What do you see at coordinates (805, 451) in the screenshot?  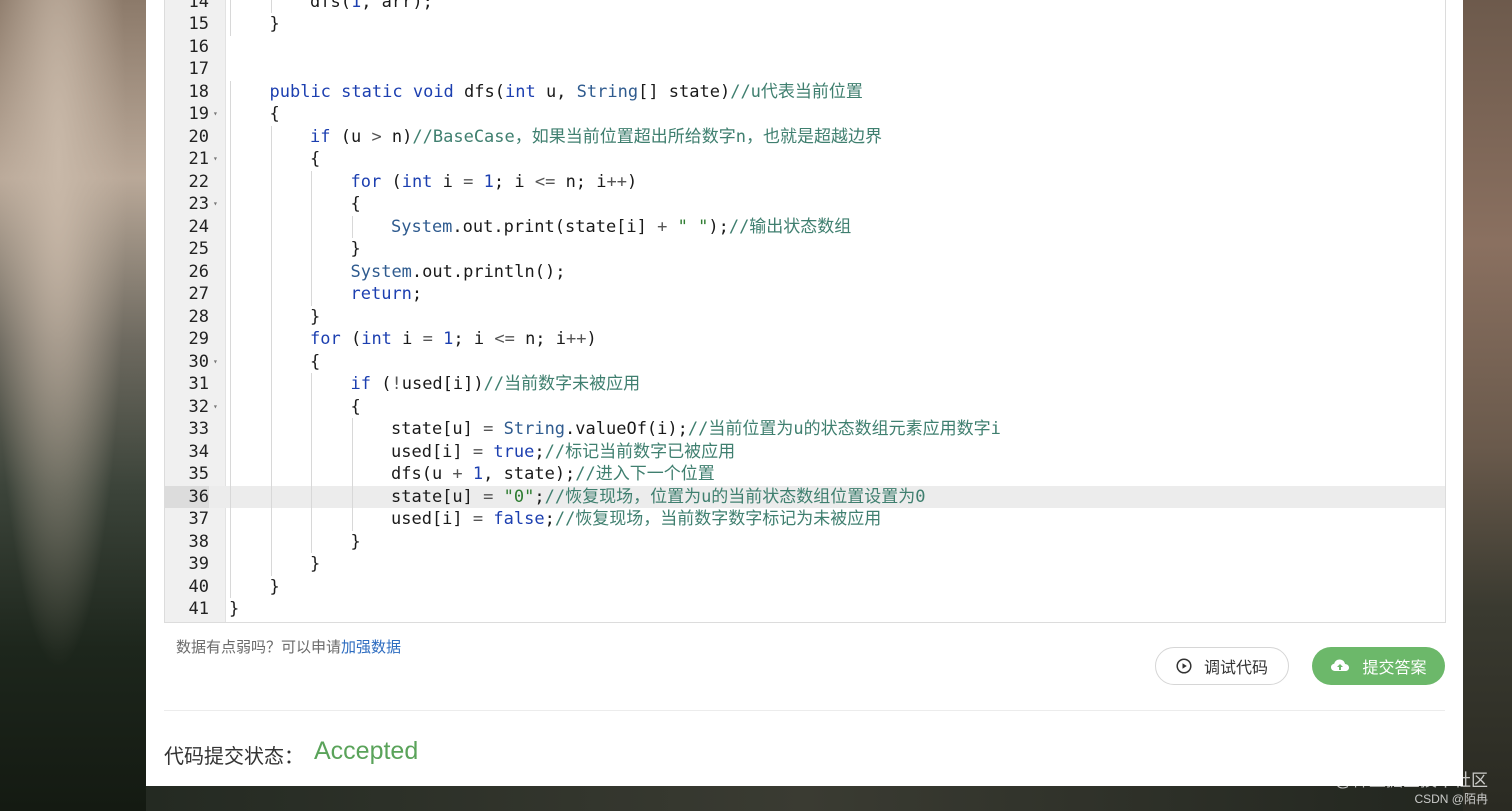 I see `code-line: 34 used[i] = true;//标记当前数字已被应用` at bounding box center [805, 451].